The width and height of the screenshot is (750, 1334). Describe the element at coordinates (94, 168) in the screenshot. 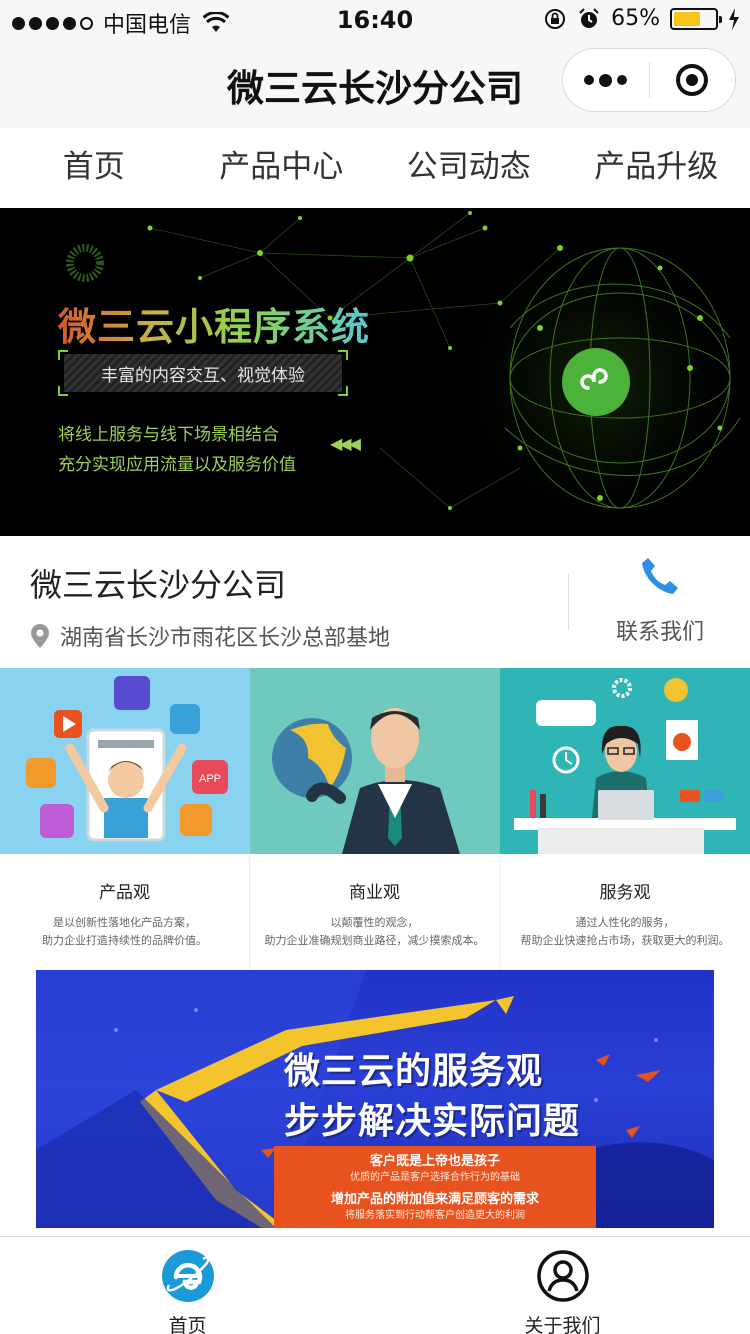

I see `tab-home: 首页` at that location.